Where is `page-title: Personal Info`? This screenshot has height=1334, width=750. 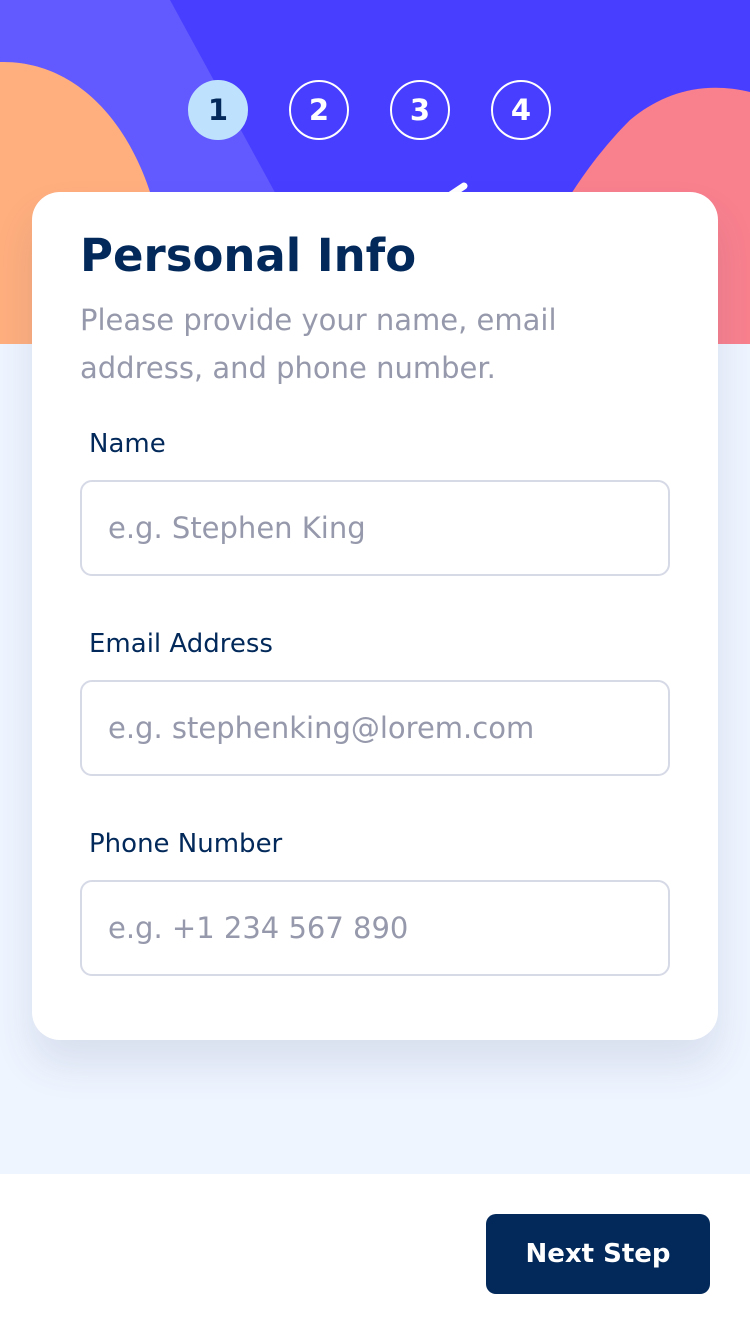
page-title: Personal Info is located at coordinates (248, 255).